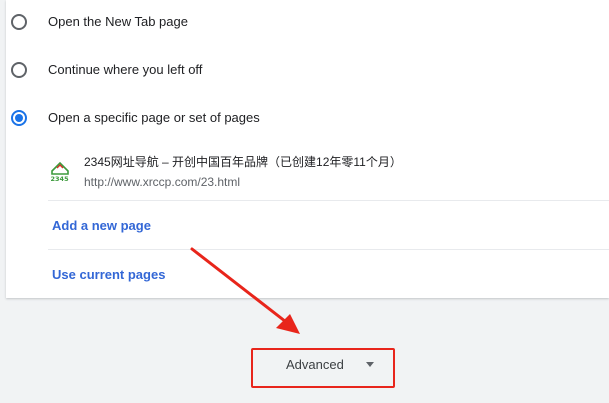  Describe the element at coordinates (60, 178) in the screenshot. I see `svg-text: 2345` at that location.